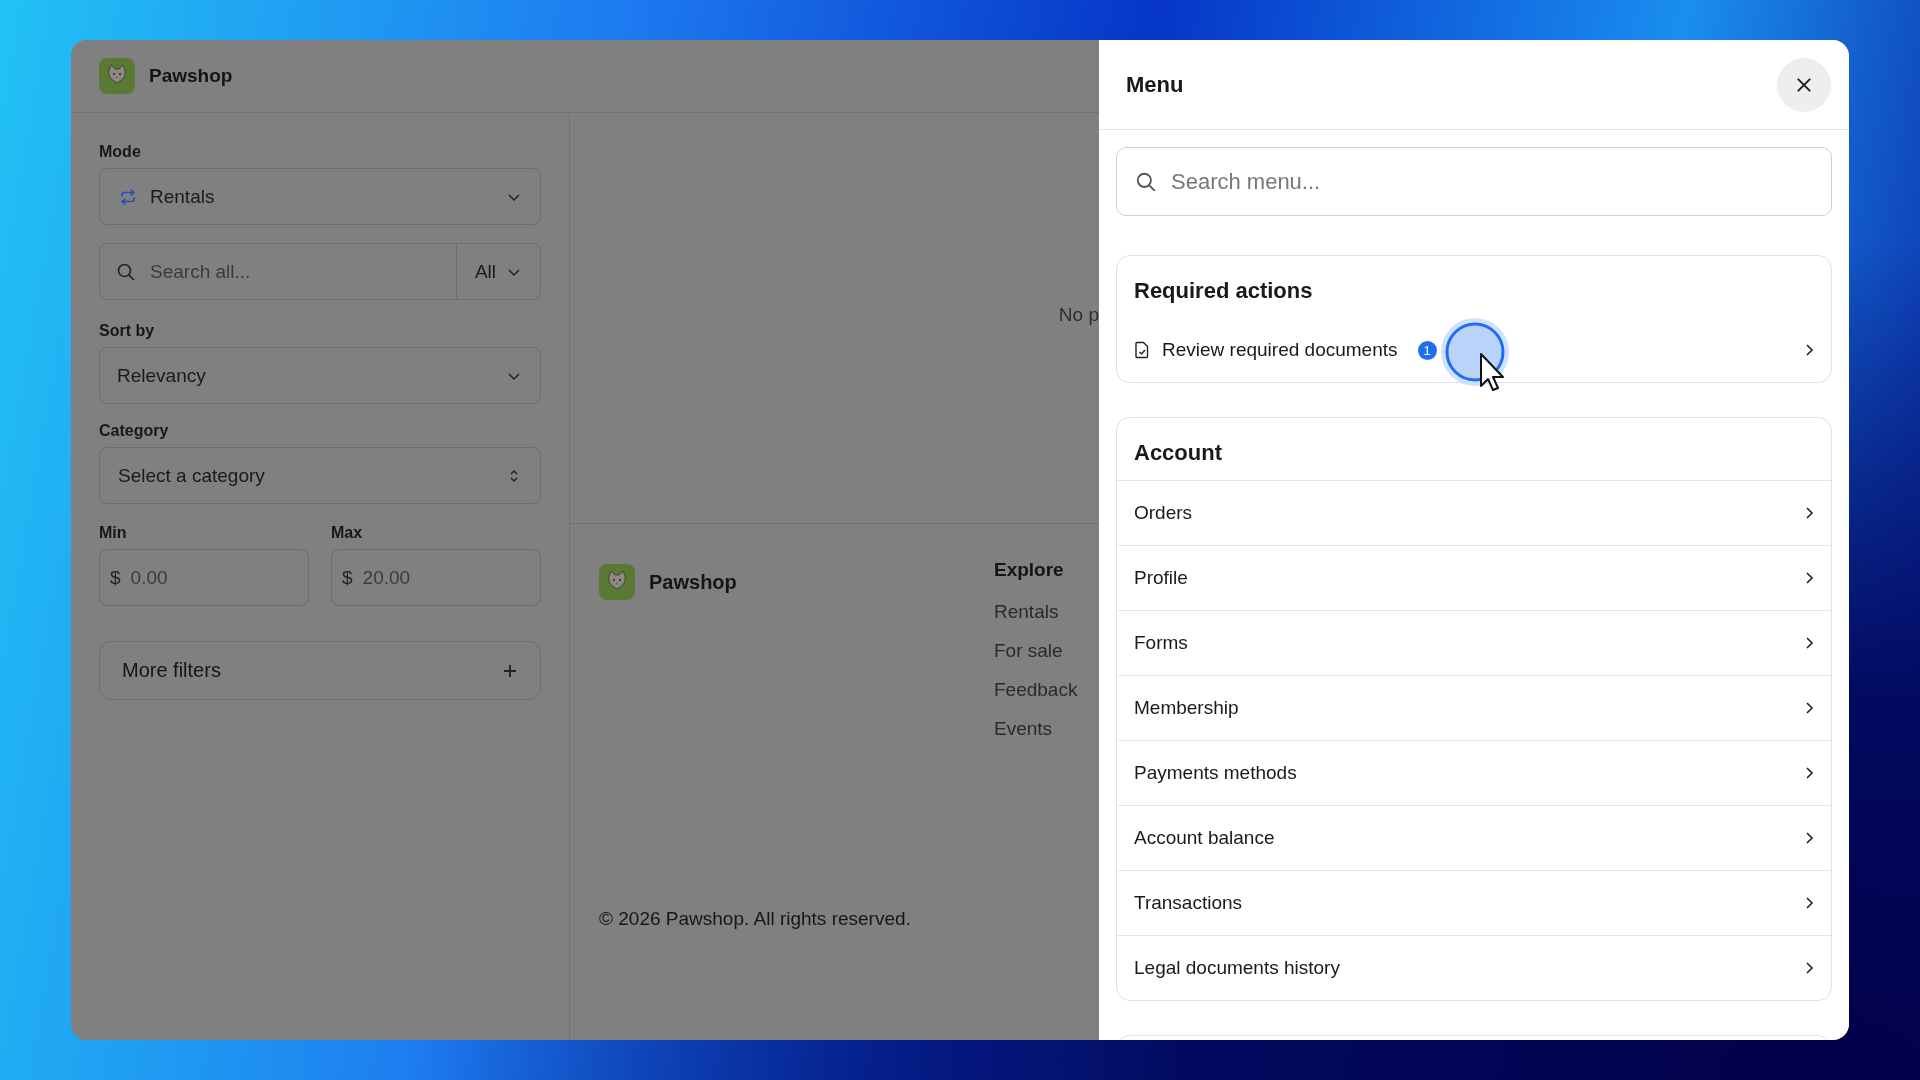  I want to click on menu-item: Membership, so click(1474, 707).